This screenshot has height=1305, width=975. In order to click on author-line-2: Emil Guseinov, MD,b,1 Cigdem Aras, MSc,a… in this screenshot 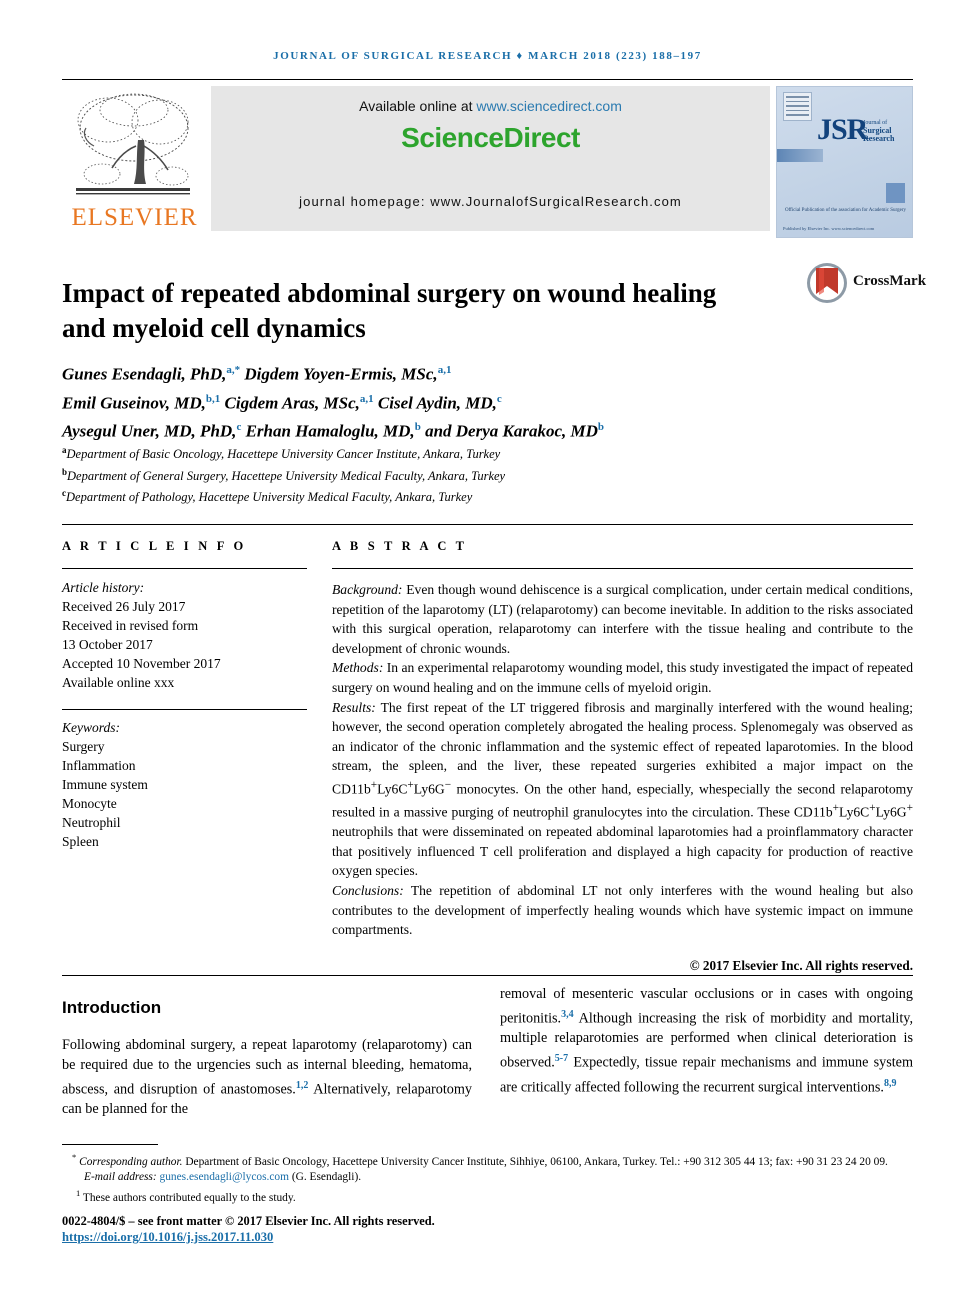, I will do `click(282, 402)`.